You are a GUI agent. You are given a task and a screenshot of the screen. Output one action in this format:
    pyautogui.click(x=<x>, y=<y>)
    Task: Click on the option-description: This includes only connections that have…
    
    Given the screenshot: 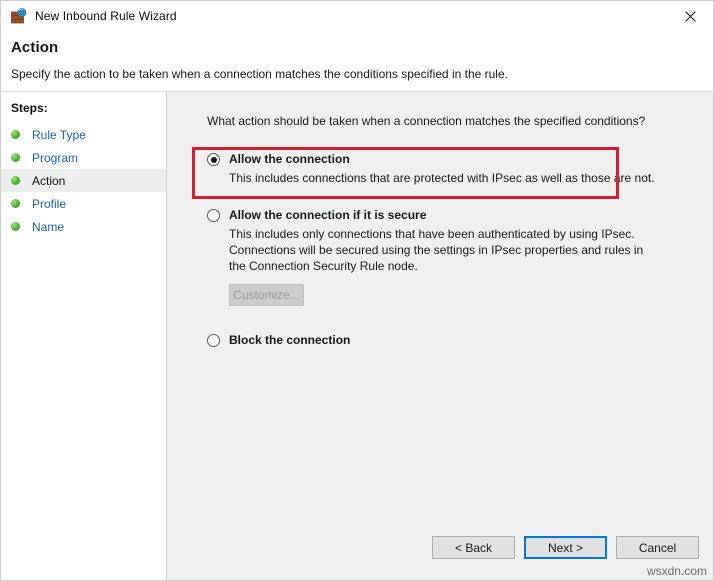 What is the action you would take?
    pyautogui.click(x=436, y=250)
    